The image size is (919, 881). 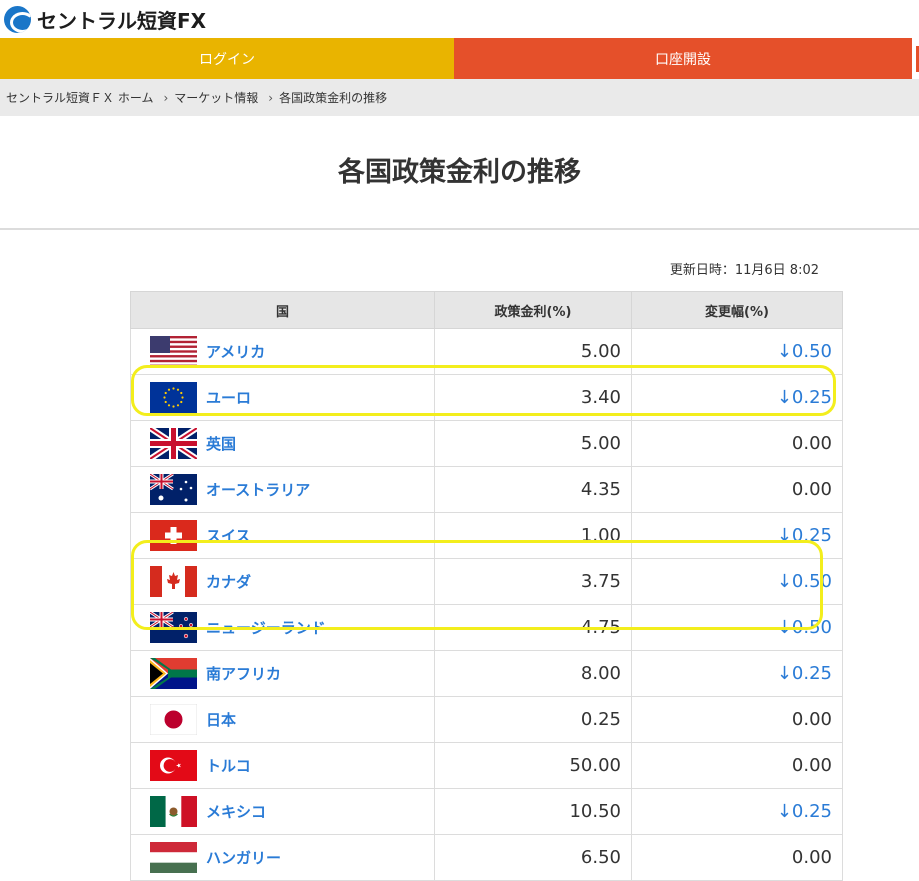 I want to click on policy-rate-value: 10.50, so click(x=533, y=811).